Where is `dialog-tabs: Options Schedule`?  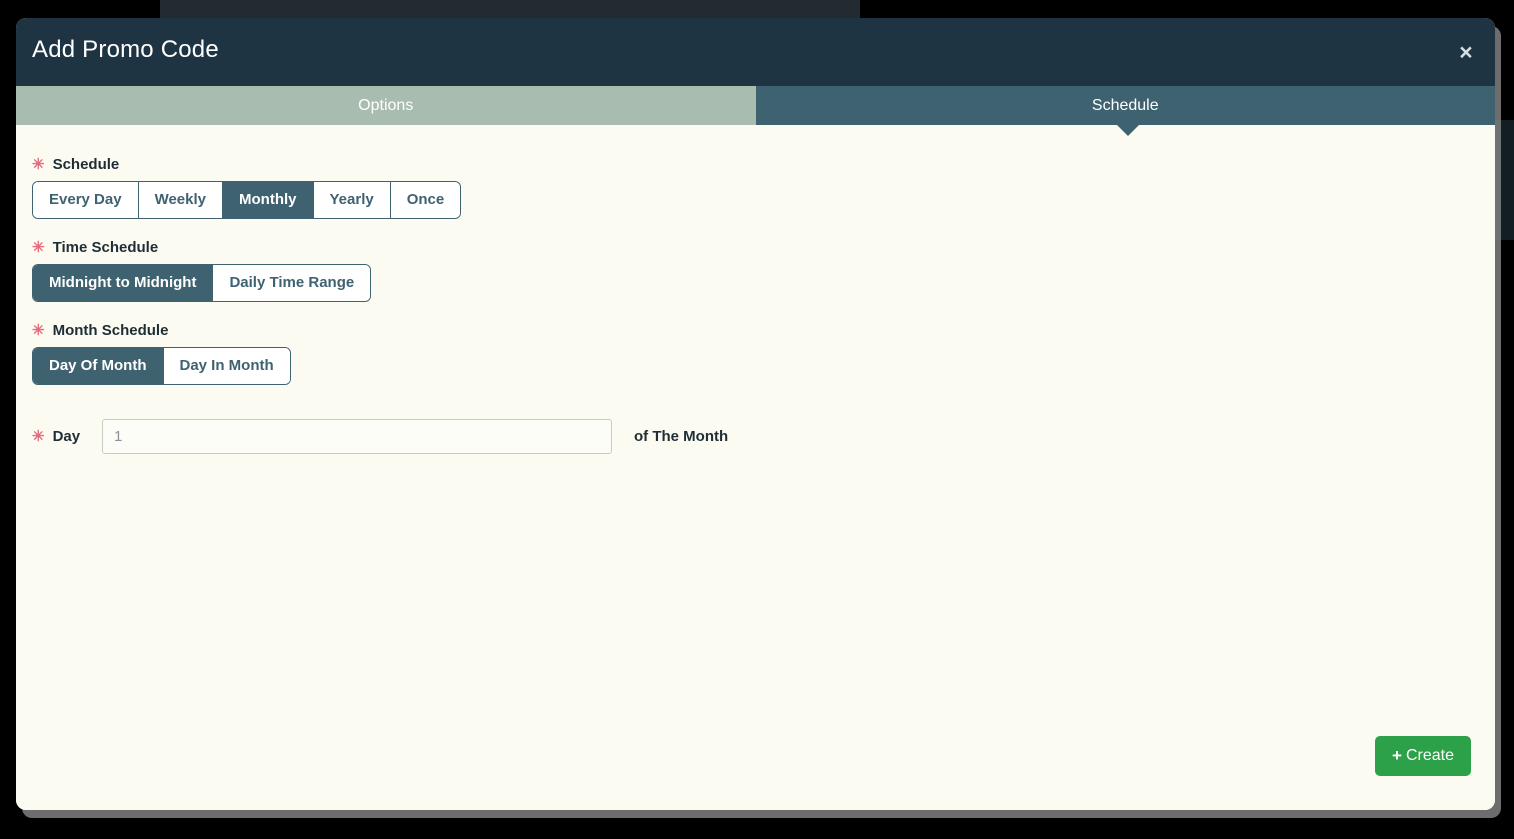 dialog-tabs: Options Schedule is located at coordinates (755, 105).